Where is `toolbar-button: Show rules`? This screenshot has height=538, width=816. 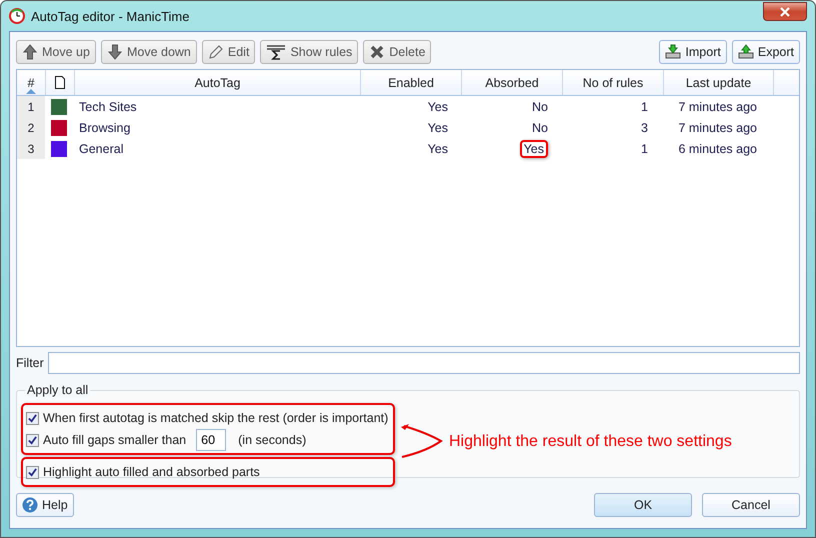
toolbar-button: Show rules is located at coordinates (309, 52).